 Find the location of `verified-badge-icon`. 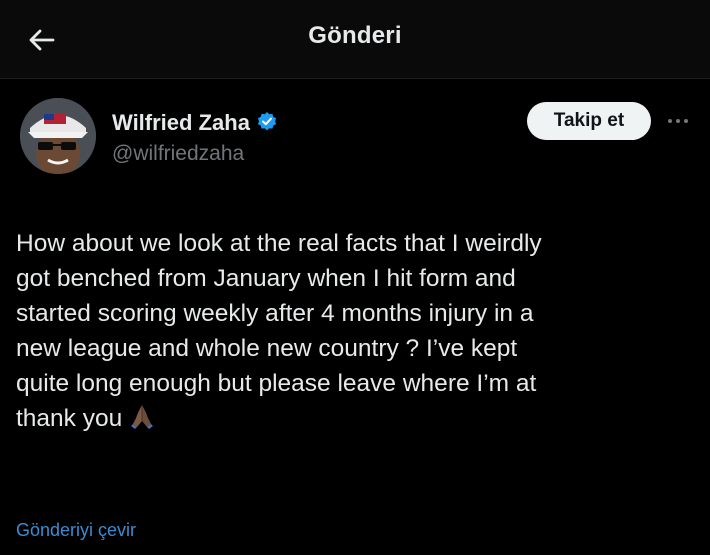

verified-badge-icon is located at coordinates (267, 121).